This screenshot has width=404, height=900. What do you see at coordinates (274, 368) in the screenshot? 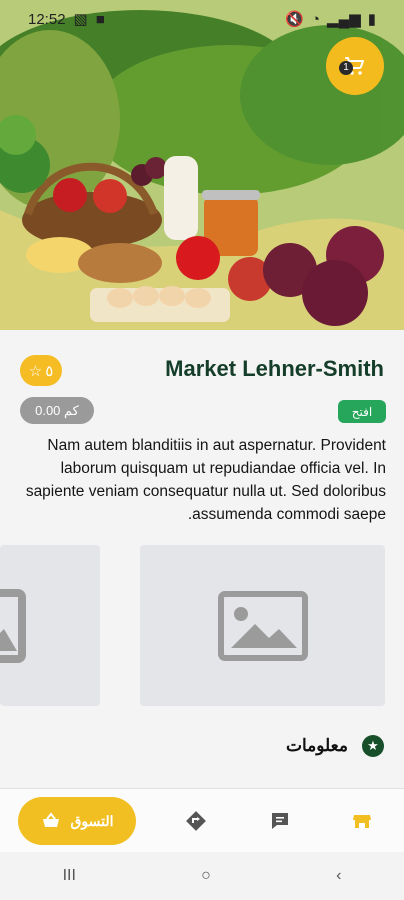
I see `store-title: Market Lehner-Smith` at bounding box center [274, 368].